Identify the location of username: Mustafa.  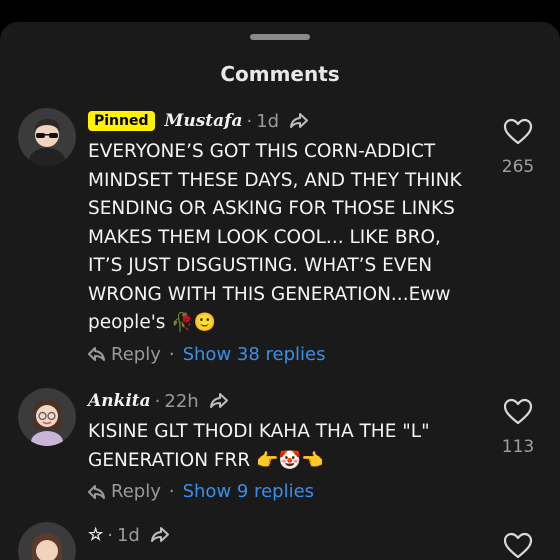
(204, 121).